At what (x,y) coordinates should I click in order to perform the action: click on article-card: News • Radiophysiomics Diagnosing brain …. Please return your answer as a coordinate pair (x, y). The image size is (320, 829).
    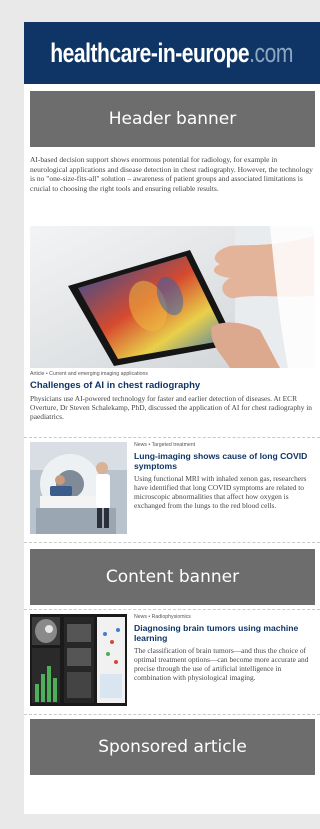
    Looking at the image, I should click on (172, 666).